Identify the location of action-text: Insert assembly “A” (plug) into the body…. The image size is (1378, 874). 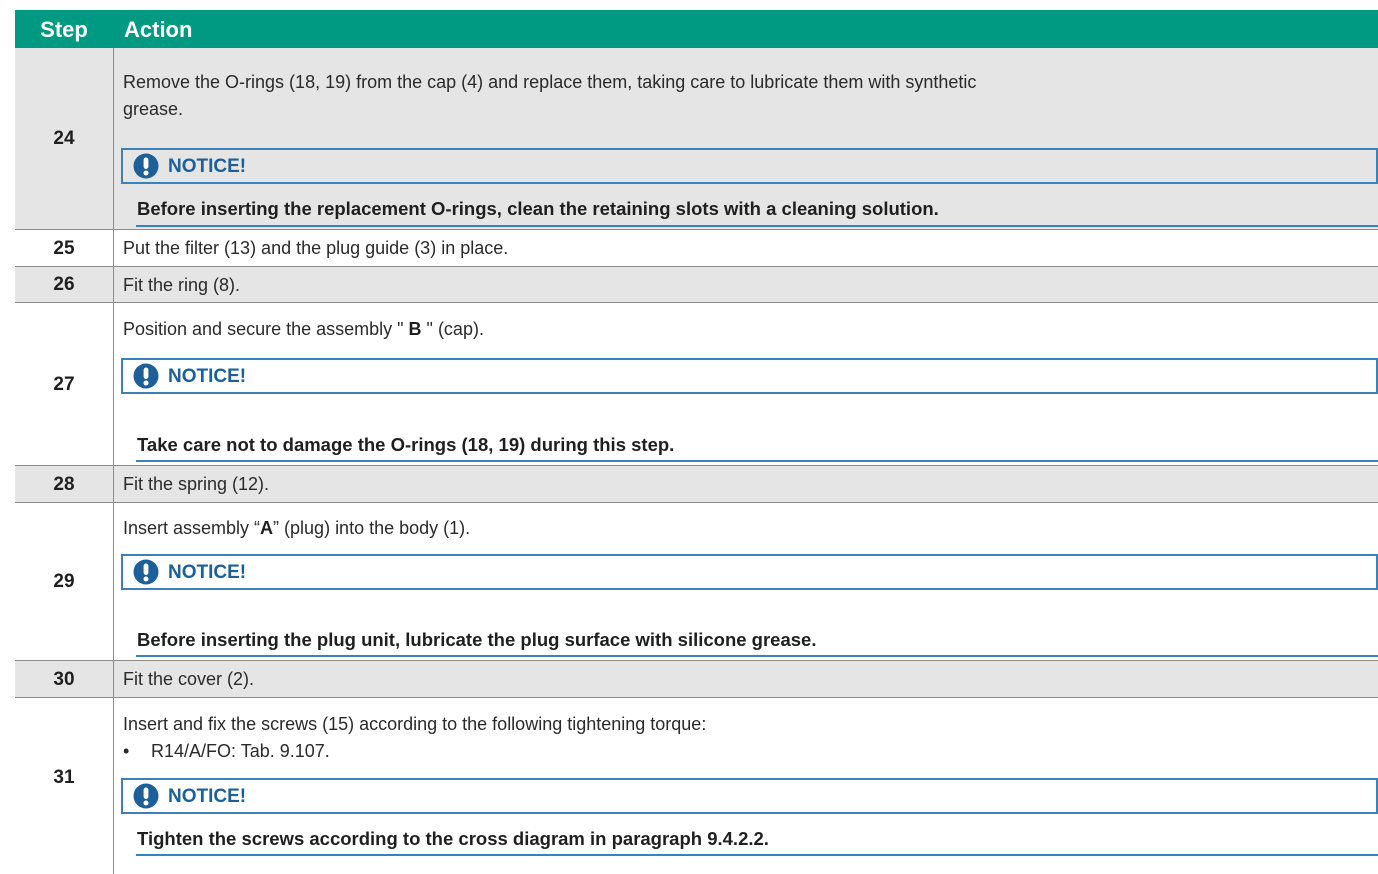
(746, 528).